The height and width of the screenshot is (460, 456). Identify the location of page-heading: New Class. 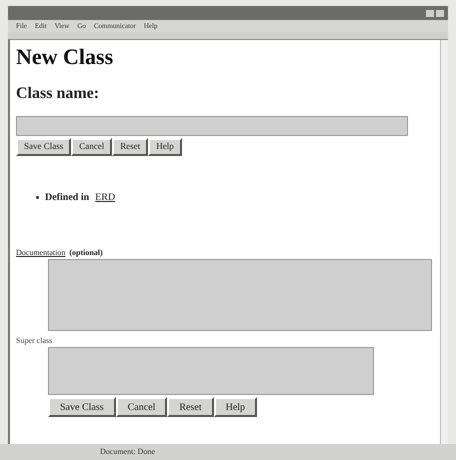
(65, 57).